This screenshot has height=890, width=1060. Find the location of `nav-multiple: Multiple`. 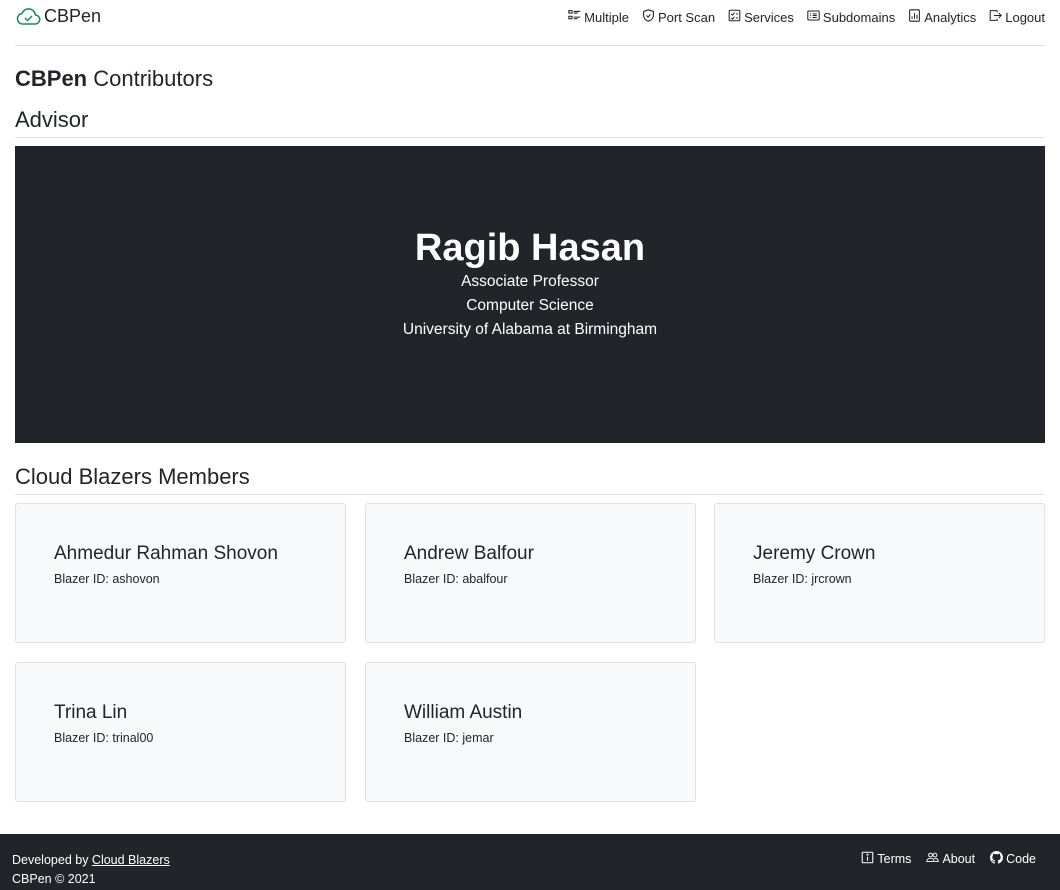

nav-multiple: Multiple is located at coordinates (598, 17).